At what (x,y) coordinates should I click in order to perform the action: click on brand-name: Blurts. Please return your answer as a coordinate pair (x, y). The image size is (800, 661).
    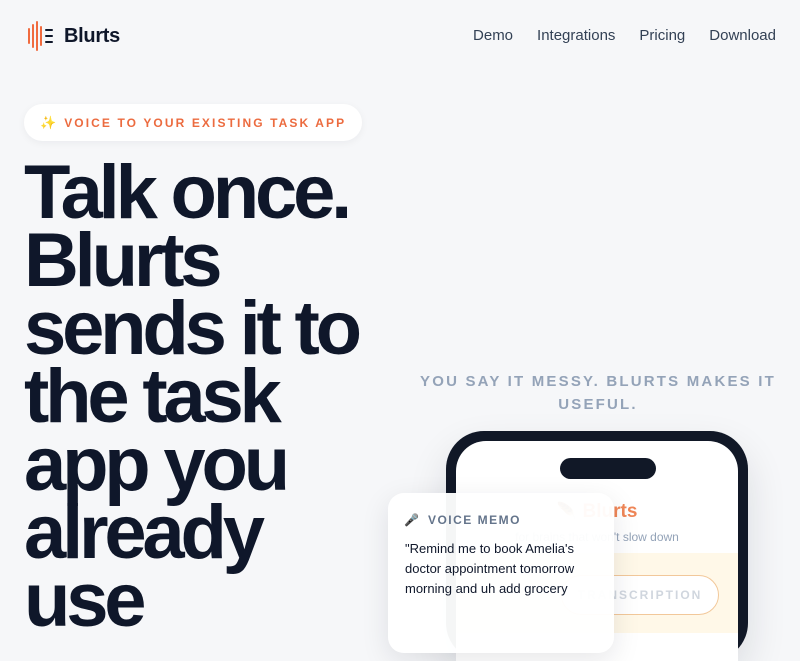
    Looking at the image, I should click on (92, 36).